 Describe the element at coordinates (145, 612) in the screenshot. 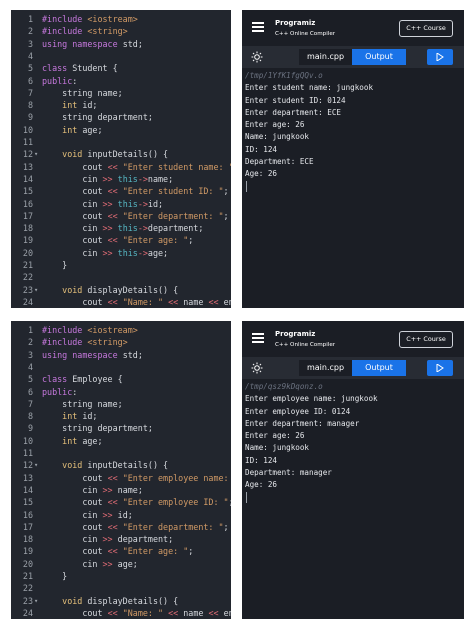

I see `code-token: "Name: "` at that location.